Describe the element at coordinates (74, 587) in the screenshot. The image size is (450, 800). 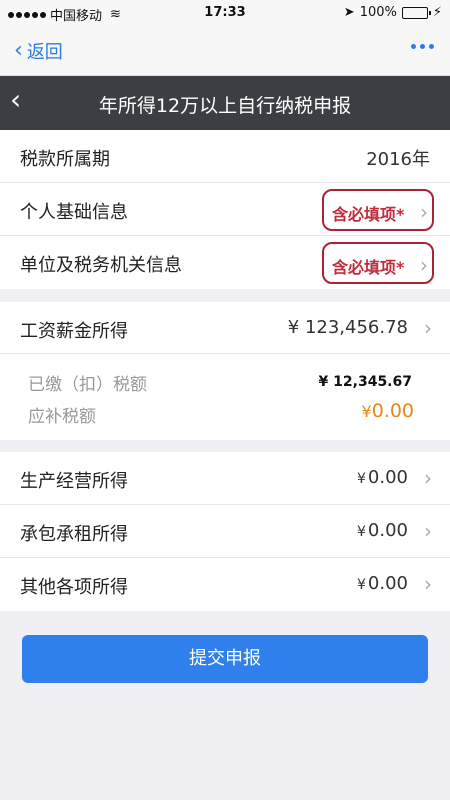
I see `income-label: 其他各项所得` at that location.